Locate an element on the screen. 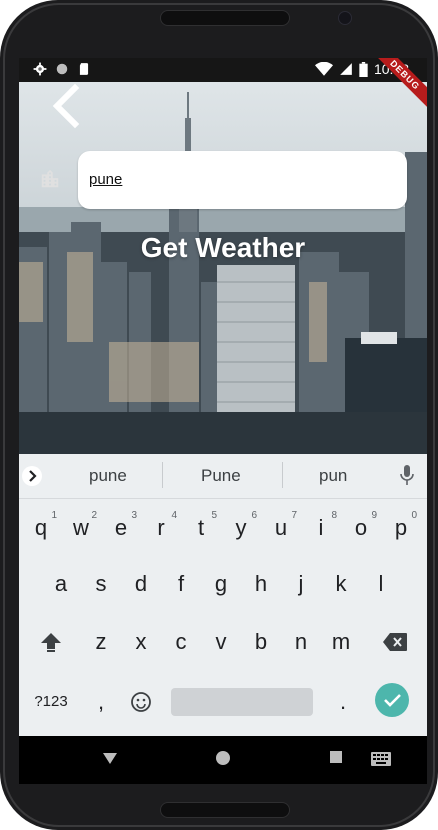 The image size is (438, 830). key-t: 5t is located at coordinates (201, 528).